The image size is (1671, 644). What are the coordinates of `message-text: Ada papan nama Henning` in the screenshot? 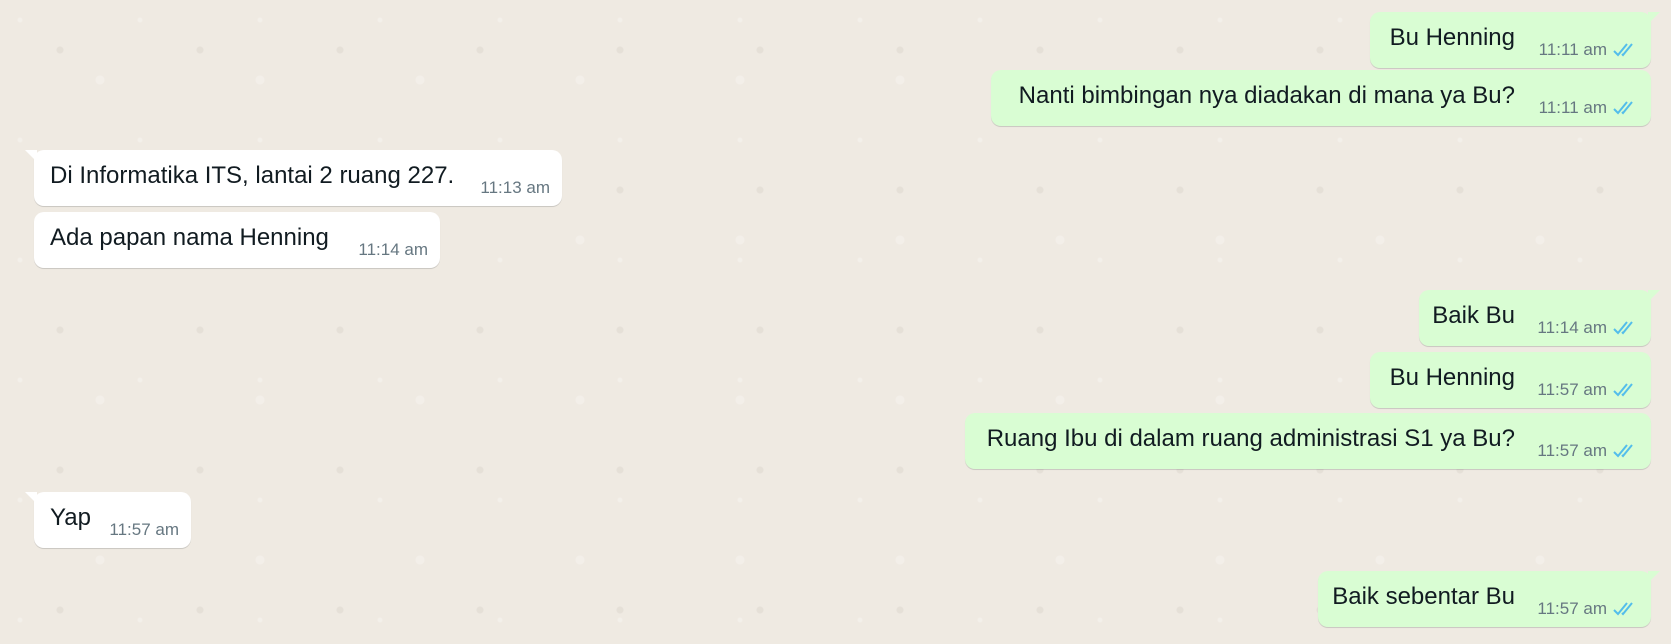 It's located at (189, 237).